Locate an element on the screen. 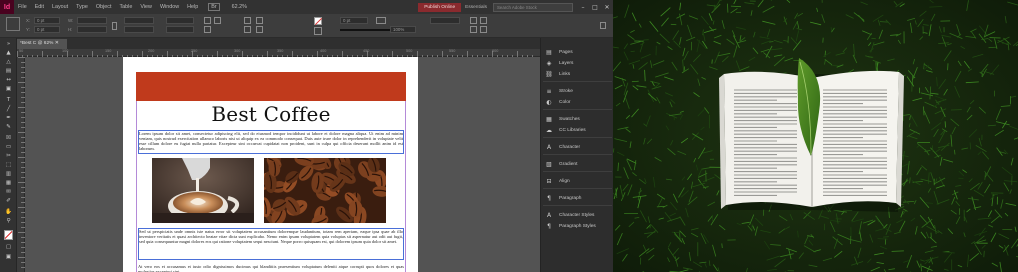 The height and width of the screenshot is (272, 1018). rectangle-tool-icon: ▭ is located at coordinates (8, 147).